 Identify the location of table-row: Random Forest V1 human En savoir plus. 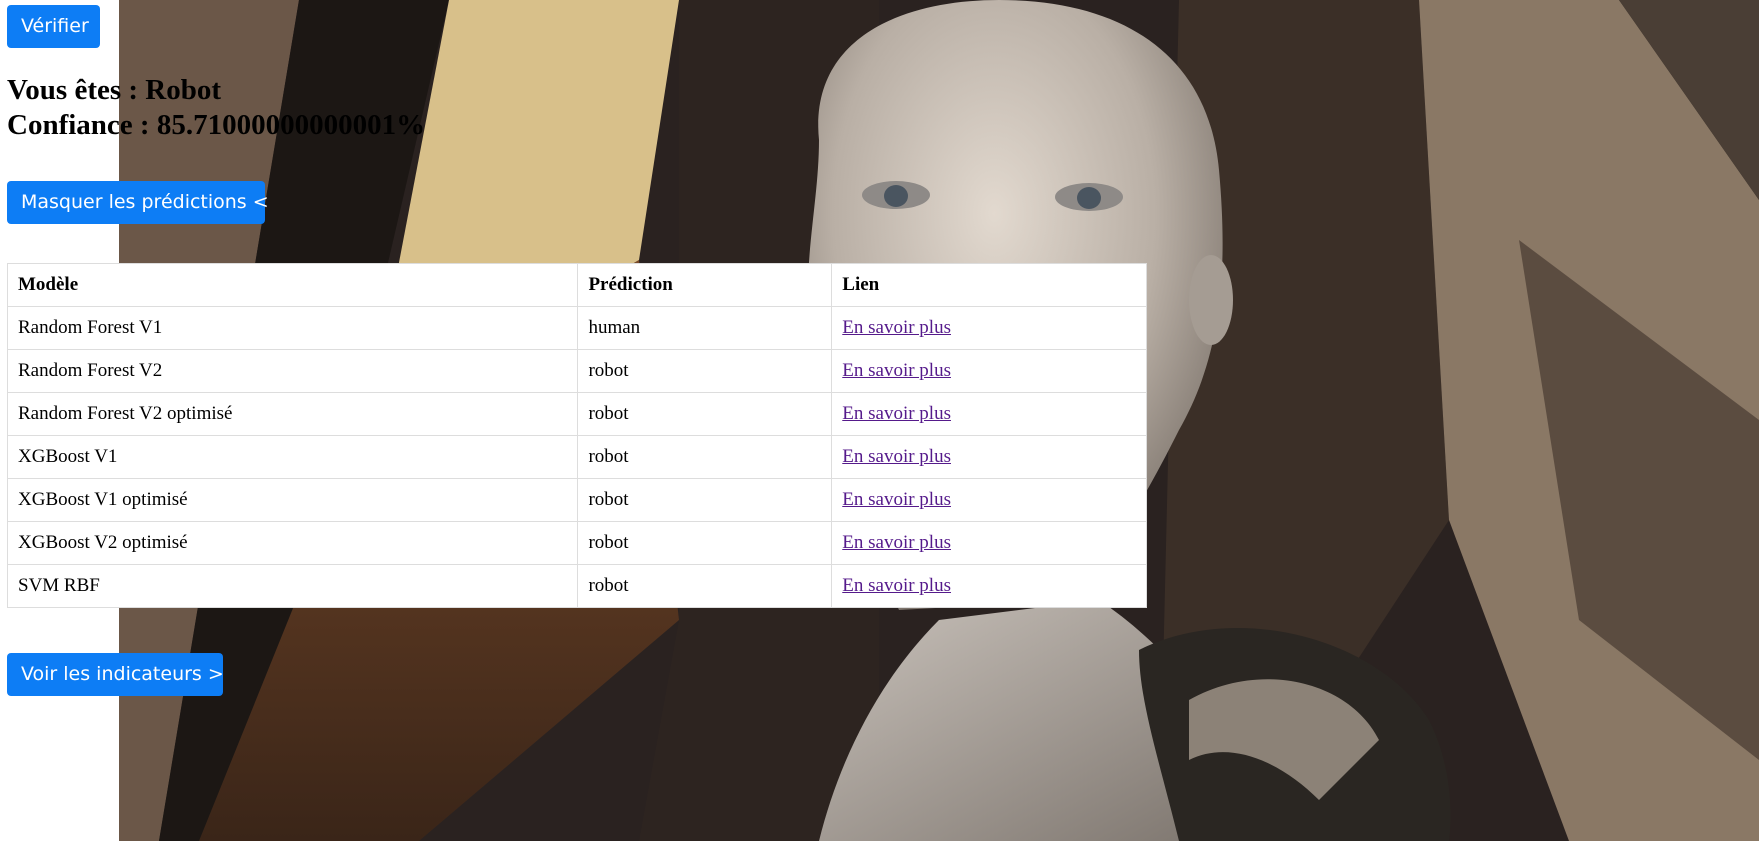
(576, 328).